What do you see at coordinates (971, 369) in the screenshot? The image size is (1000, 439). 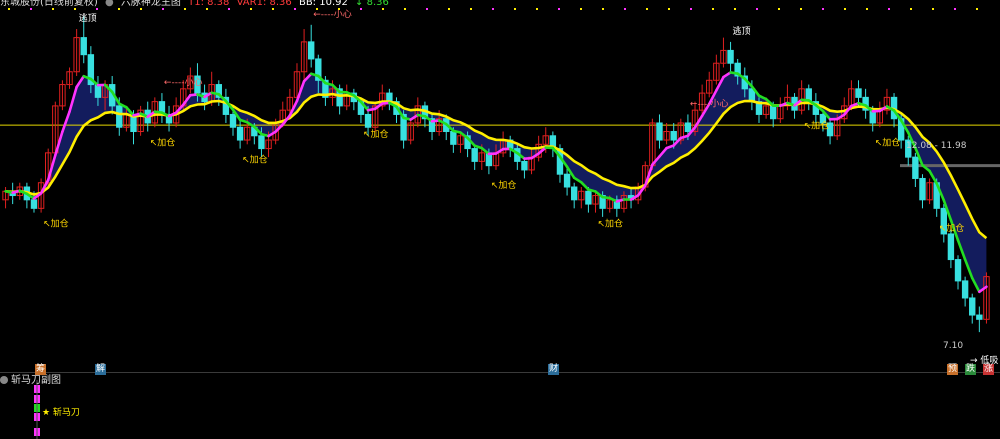 I see `event-badge: 跌` at bounding box center [971, 369].